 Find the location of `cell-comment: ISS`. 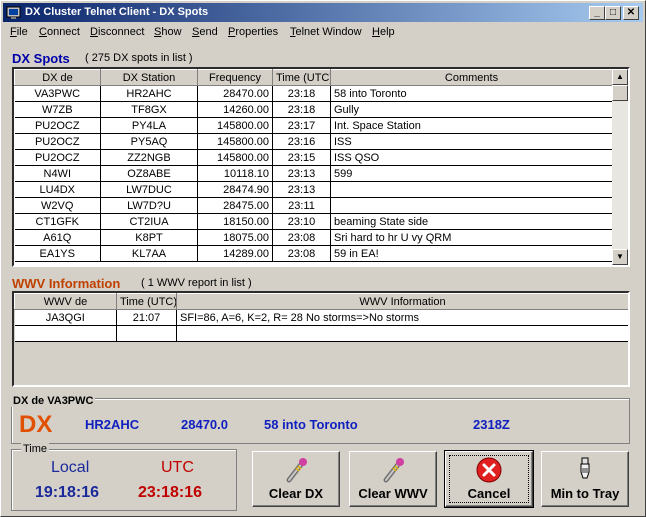

cell-comment: ISS is located at coordinates (471, 141).